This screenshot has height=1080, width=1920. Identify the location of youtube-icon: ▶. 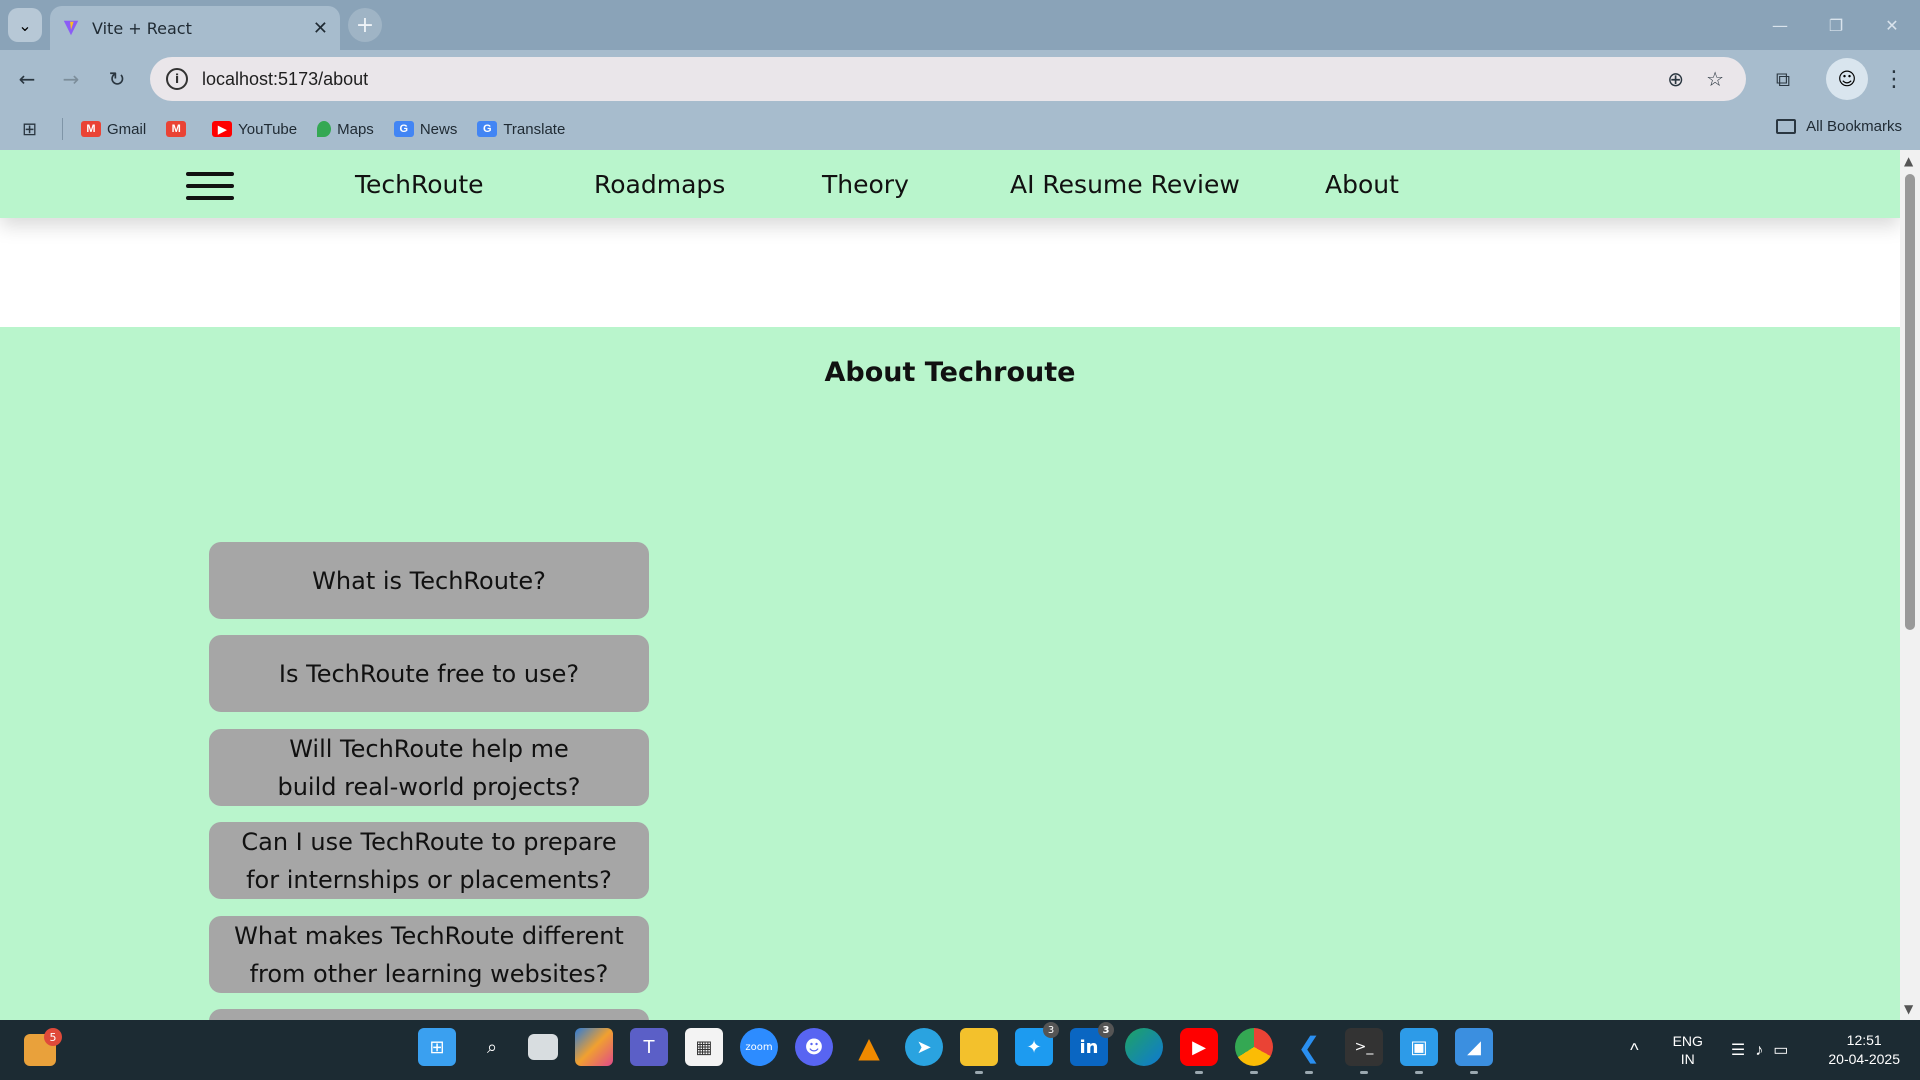
(222, 129).